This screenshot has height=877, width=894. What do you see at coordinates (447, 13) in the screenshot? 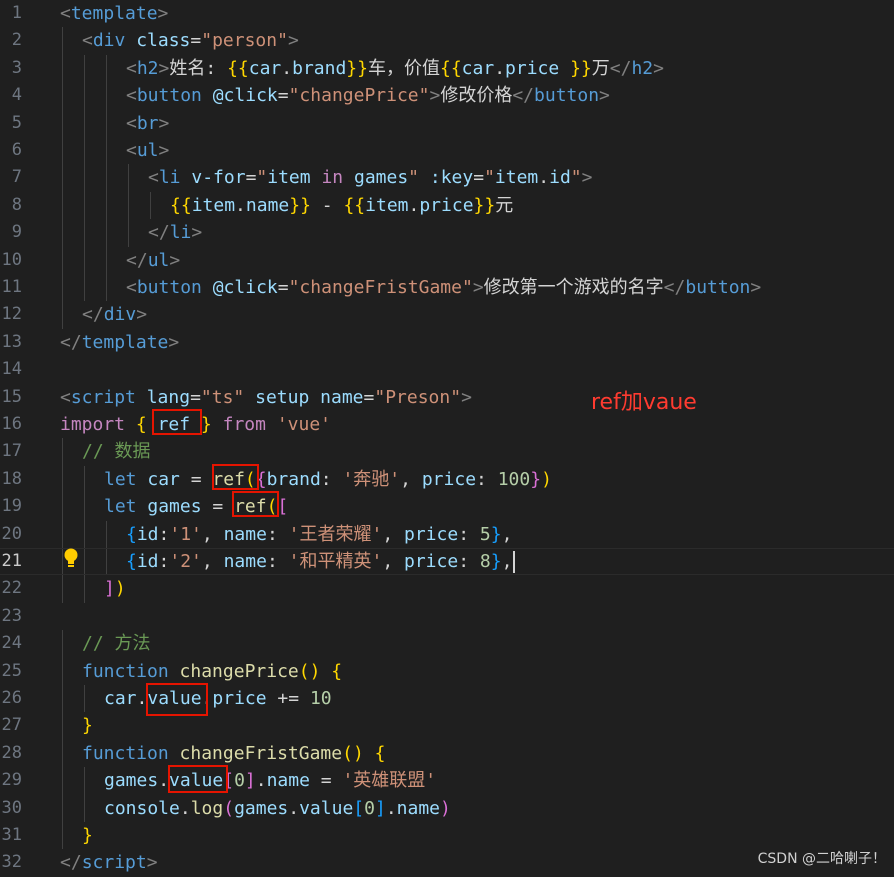
I see `code-line: 1 <template>` at bounding box center [447, 13].